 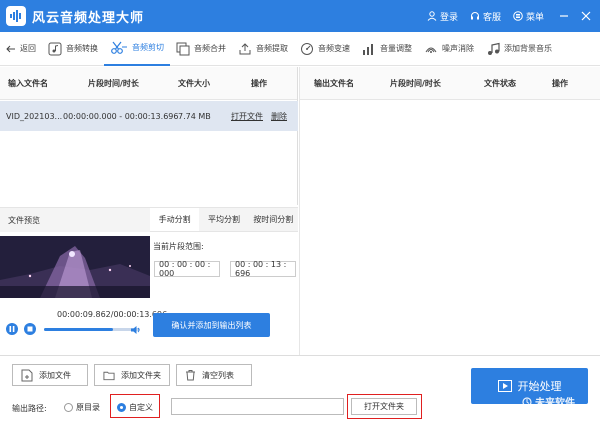 I want to click on output-table-header: 输出文件名 片段时间/时长 文件状态 操作, so click(x=450, y=83).